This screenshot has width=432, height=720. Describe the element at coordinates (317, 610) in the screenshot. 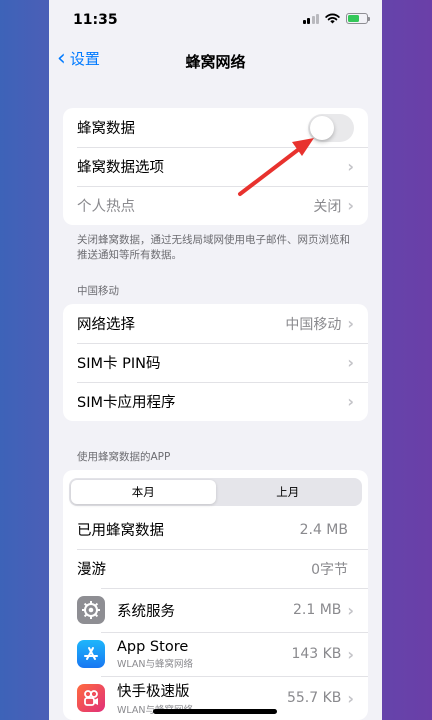

I see `app-usage-value: 2.1 MB` at that location.